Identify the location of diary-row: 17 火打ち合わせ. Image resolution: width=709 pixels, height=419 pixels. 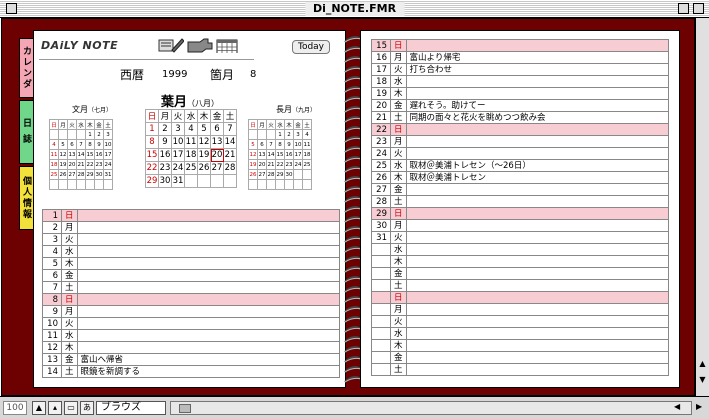
(520, 69).